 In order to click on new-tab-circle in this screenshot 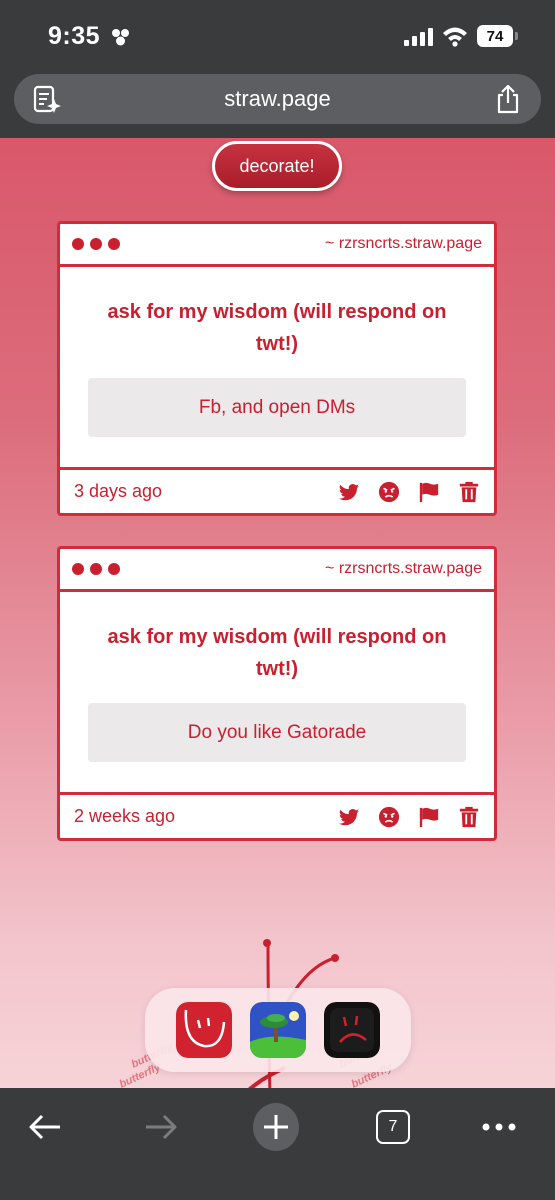, I will do `click(276, 1127)`.